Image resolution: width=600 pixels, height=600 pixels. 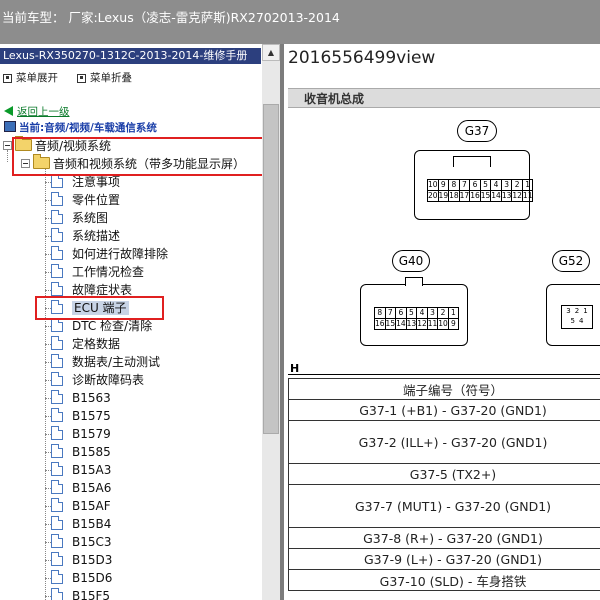 What do you see at coordinates (108, 380) in the screenshot?
I see `tree-item-label: 诊断故障码表` at bounding box center [108, 380].